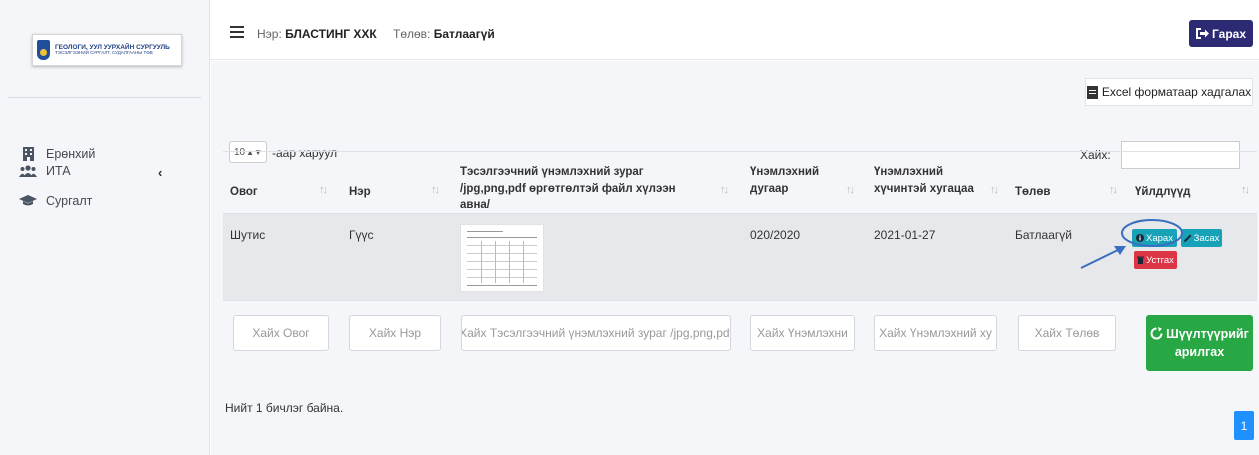  What do you see at coordinates (1067, 333) in the screenshot?
I see `filter-status-input: Хайх Төлөв` at bounding box center [1067, 333].